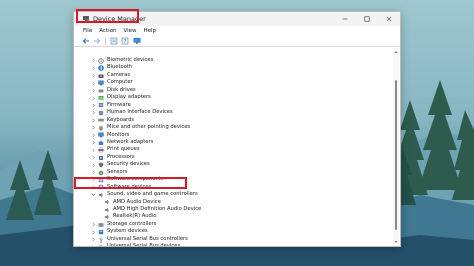 Image resolution: width=474 pixels, height=266 pixels. I want to click on disk-icon, so click(101, 91).